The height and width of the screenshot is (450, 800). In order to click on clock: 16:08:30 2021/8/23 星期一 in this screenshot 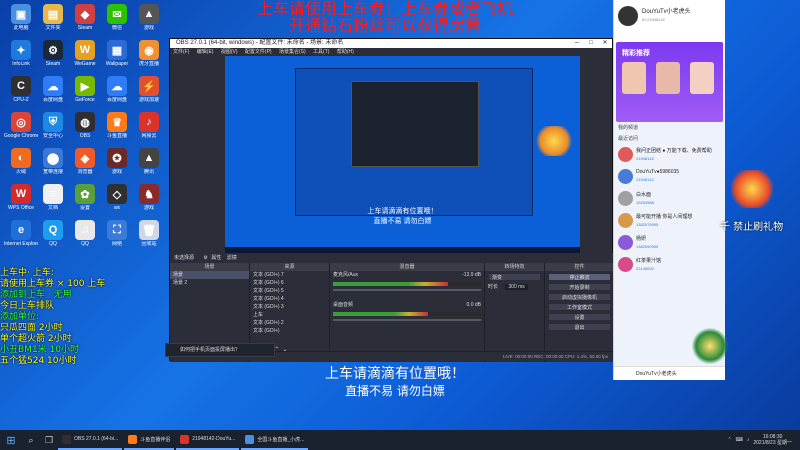, I will do `click(772, 440)`.